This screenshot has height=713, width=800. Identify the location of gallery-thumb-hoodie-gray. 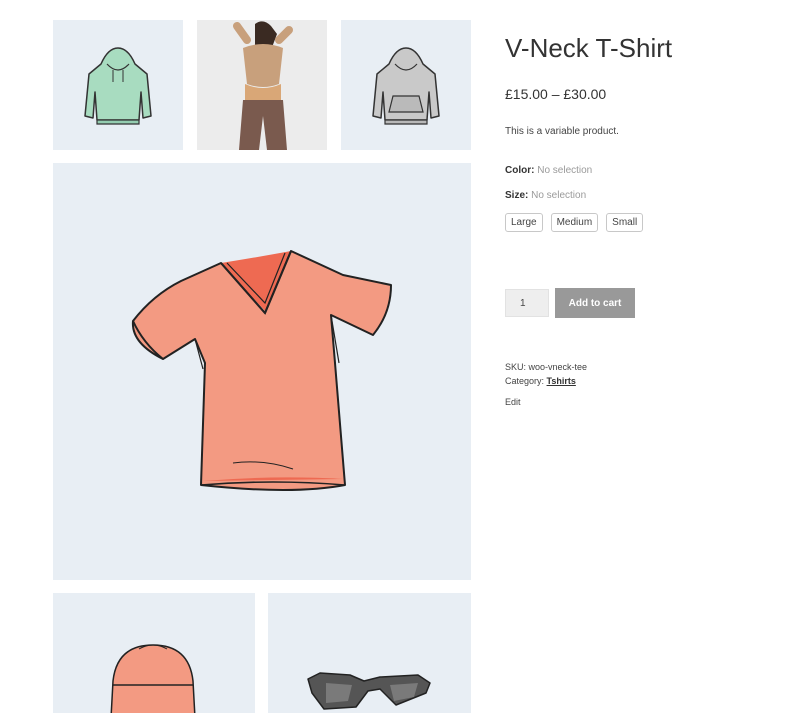
(406, 85).